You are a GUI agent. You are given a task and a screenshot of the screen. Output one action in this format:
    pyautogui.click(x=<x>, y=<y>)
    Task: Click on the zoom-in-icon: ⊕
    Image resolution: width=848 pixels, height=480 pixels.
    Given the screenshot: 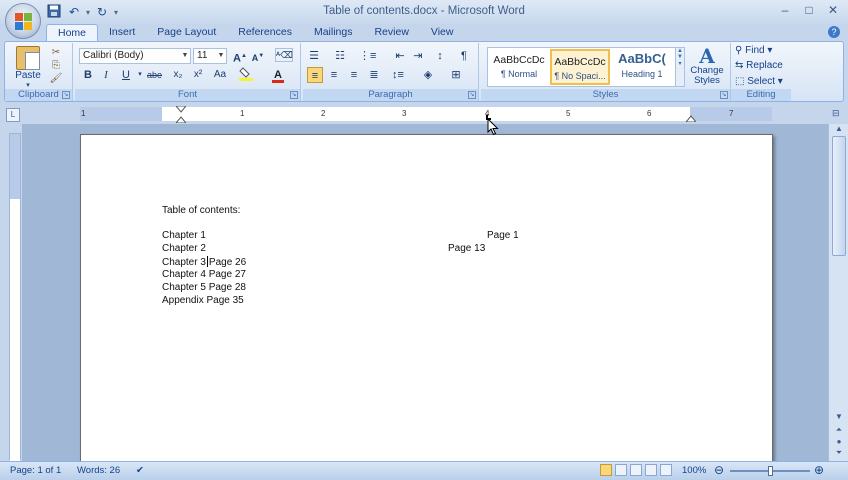 What is the action you would take?
    pyautogui.click(x=819, y=470)
    